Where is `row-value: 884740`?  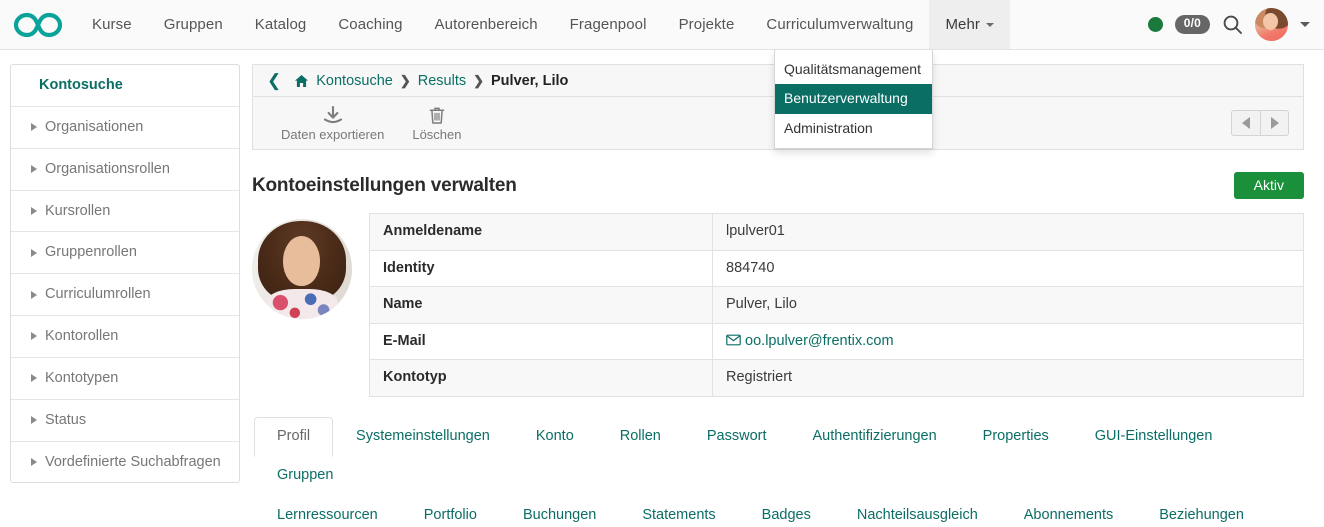
row-value: 884740 is located at coordinates (1008, 268).